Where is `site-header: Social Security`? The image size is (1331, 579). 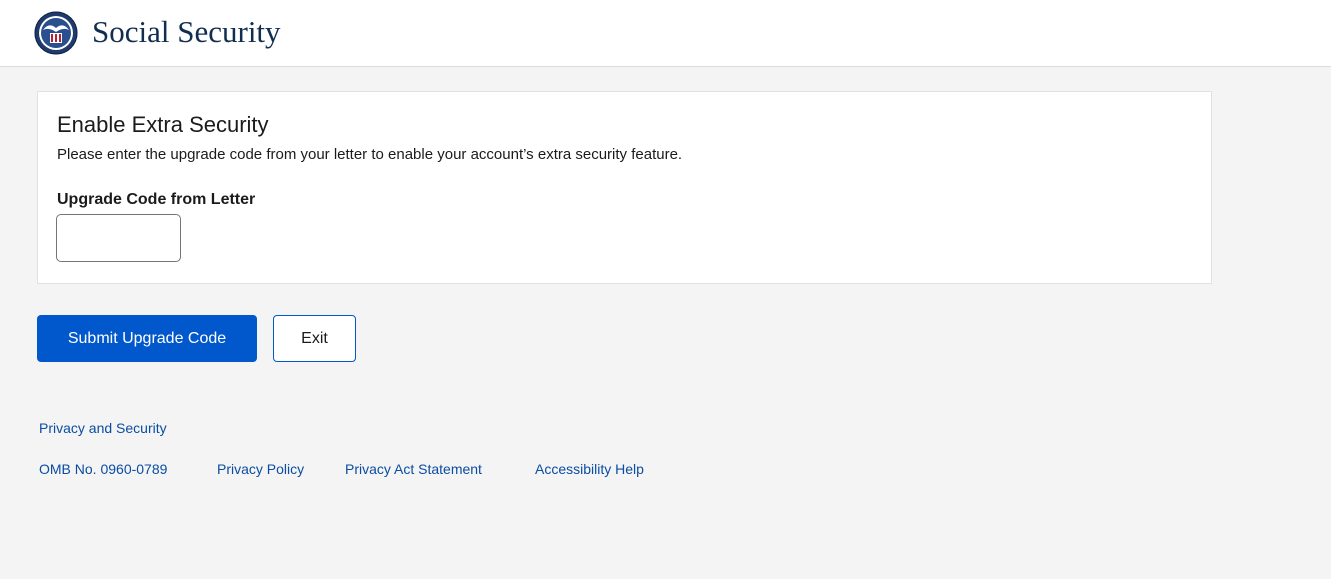 site-header: Social Security is located at coordinates (665, 33).